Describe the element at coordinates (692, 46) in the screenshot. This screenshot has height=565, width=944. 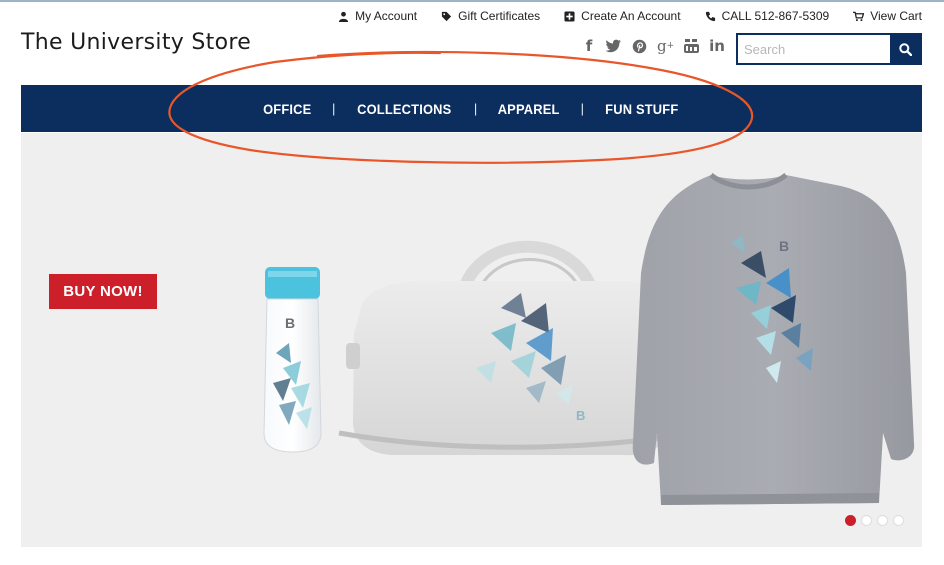
I see `youtube-icon` at that location.